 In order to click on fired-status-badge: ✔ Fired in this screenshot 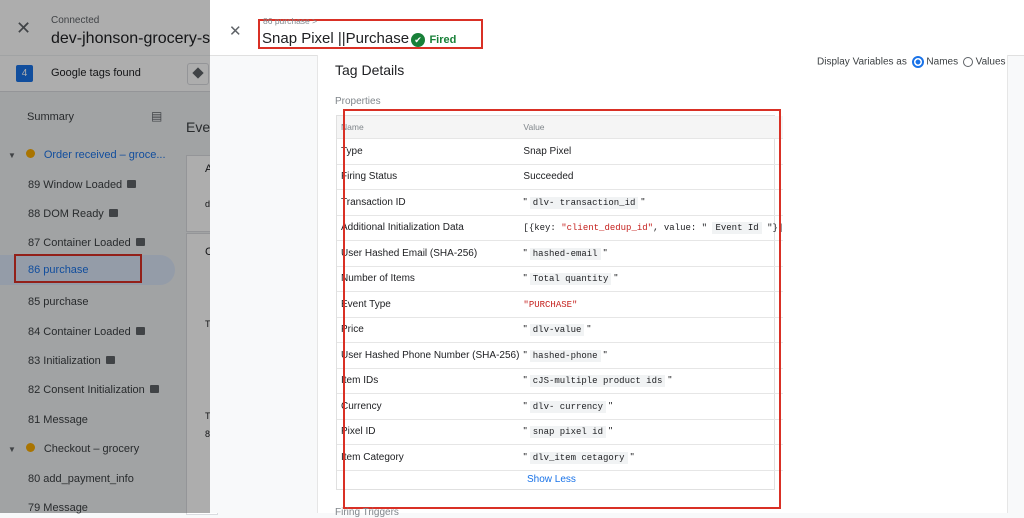, I will do `click(433, 40)`.